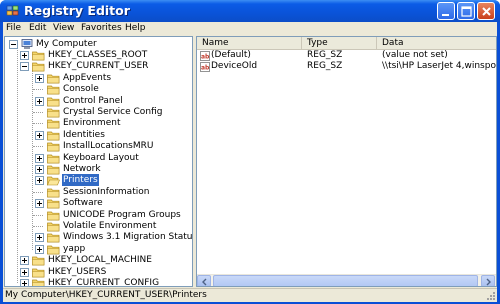 This screenshot has width=500, height=304. Describe the element at coordinates (101, 157) in the screenshot. I see `tree-item-label: Keyboard Layout` at that location.